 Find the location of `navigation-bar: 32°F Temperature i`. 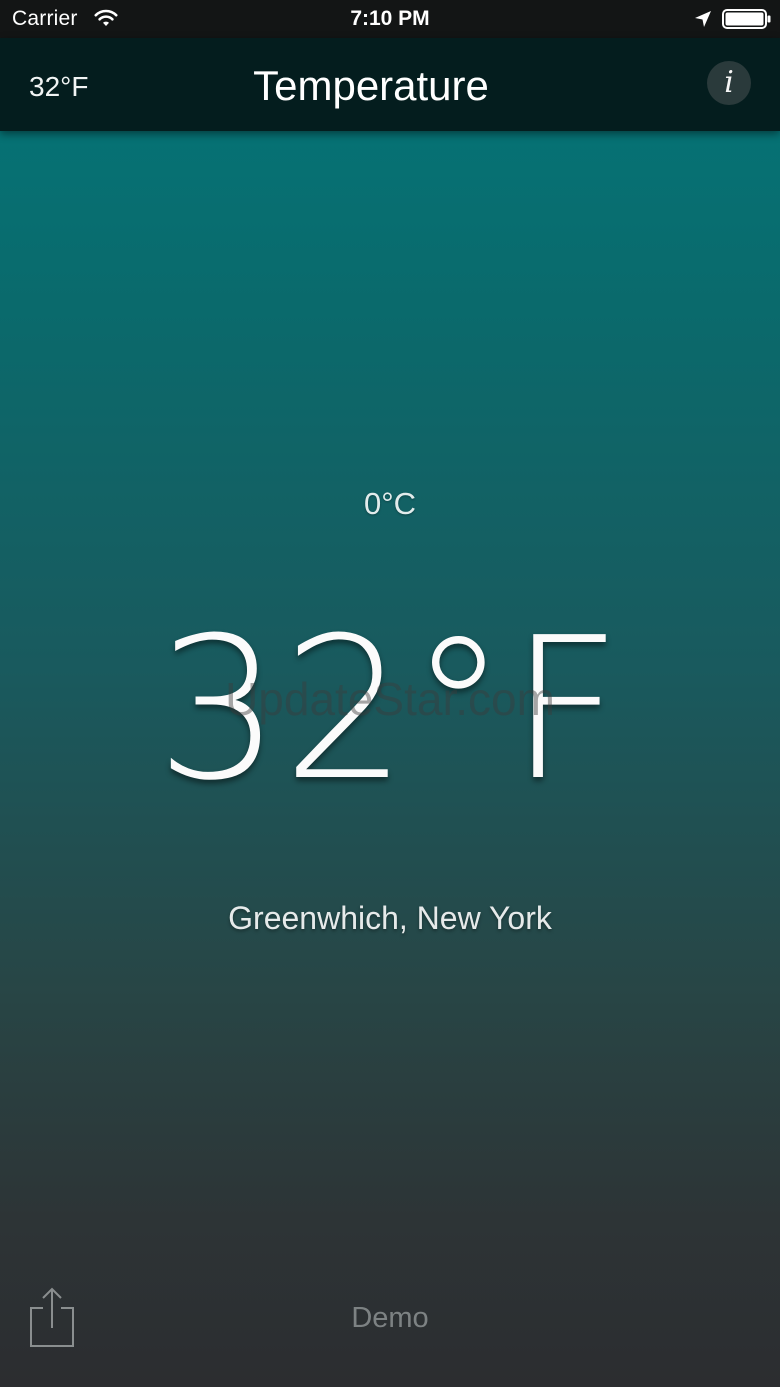

navigation-bar: 32°F Temperature i is located at coordinates (390, 84).